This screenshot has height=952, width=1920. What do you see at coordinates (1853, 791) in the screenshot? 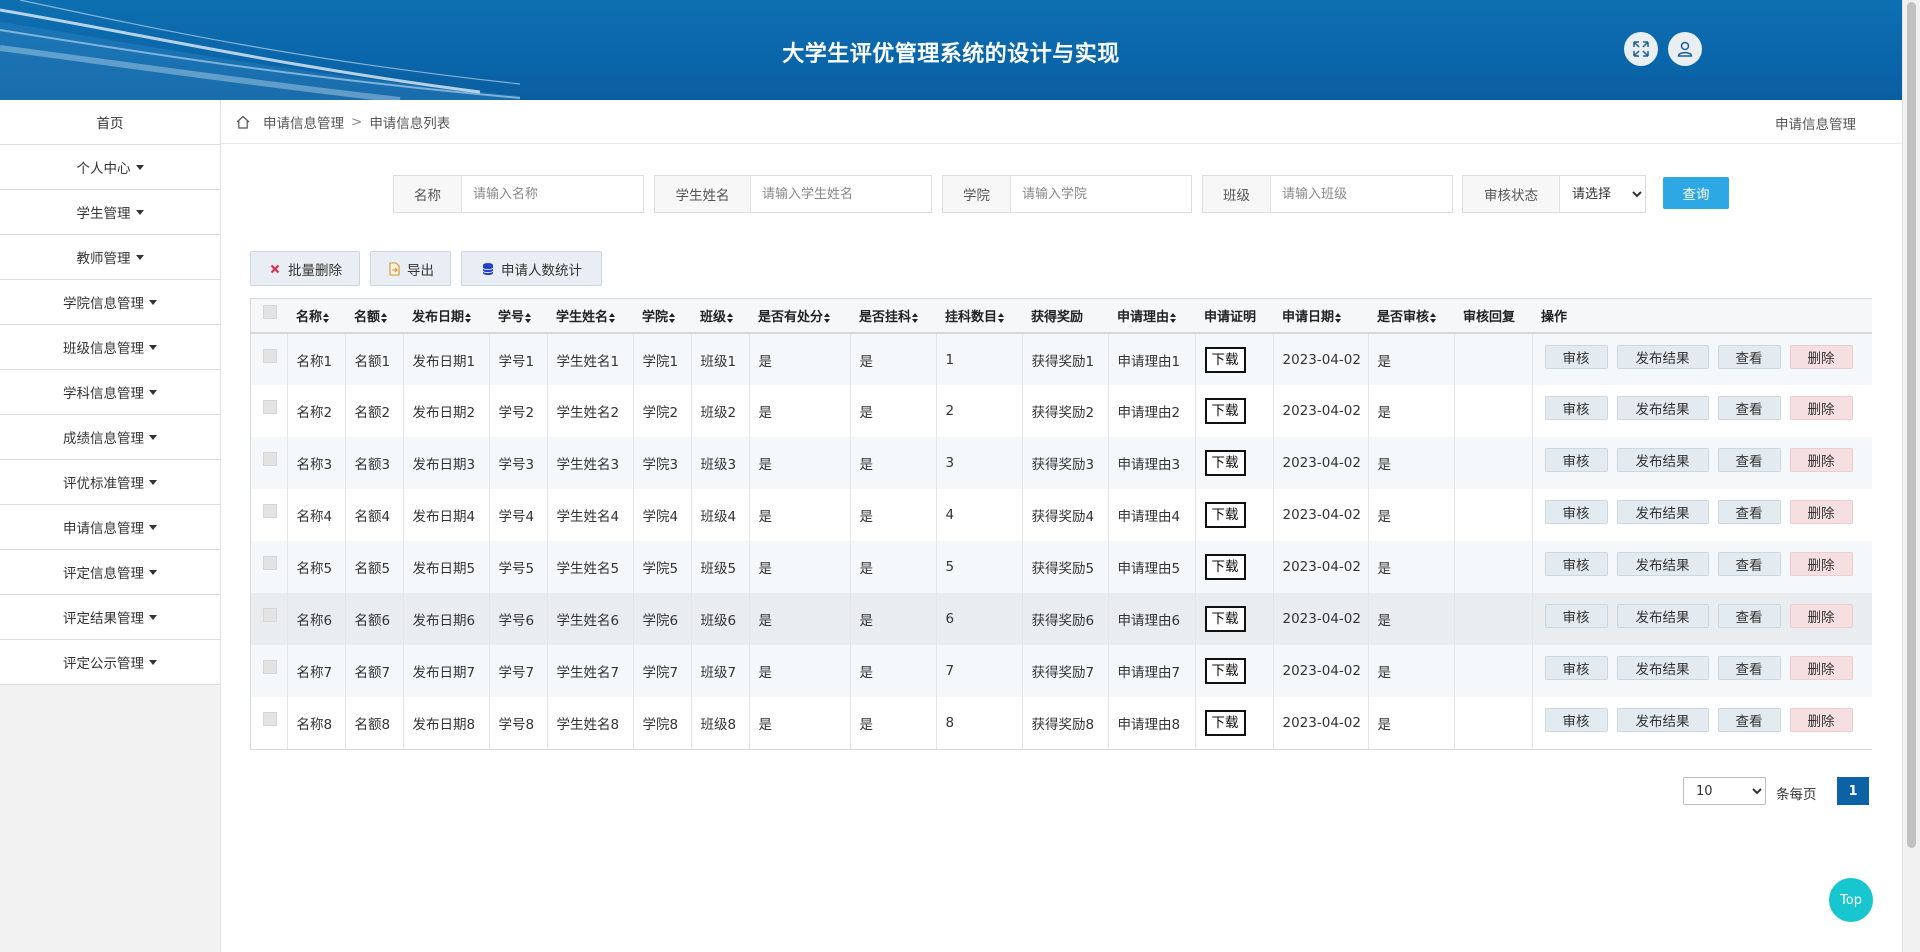
I see `page-1-button: 1` at bounding box center [1853, 791].